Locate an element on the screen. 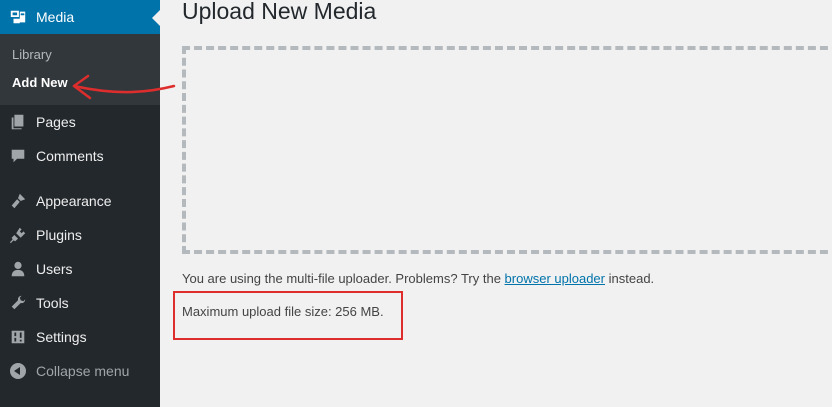  sidebar-item-label: Pages is located at coordinates (56, 122).